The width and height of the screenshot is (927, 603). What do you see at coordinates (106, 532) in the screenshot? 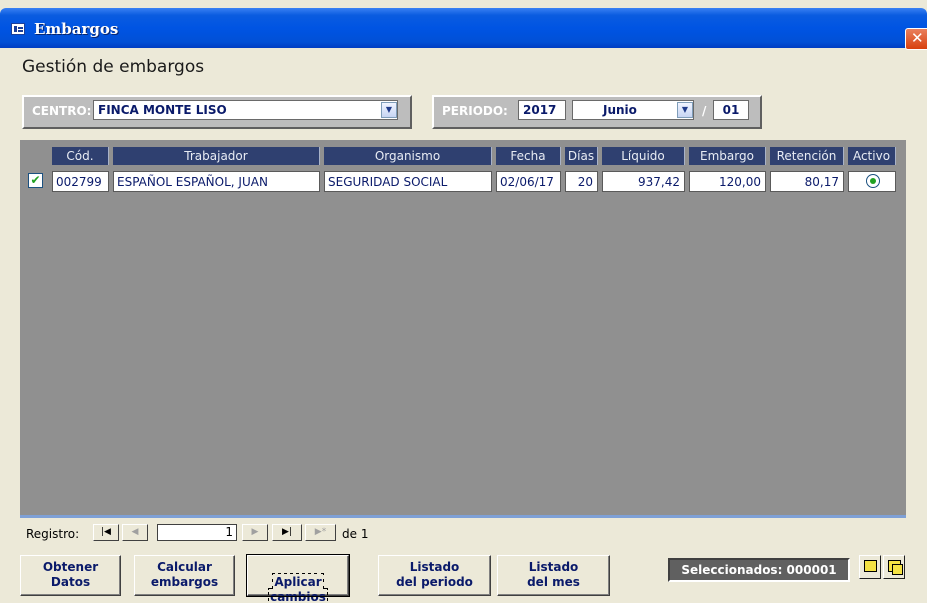
I see `first-record-icon: |◀` at bounding box center [106, 532].